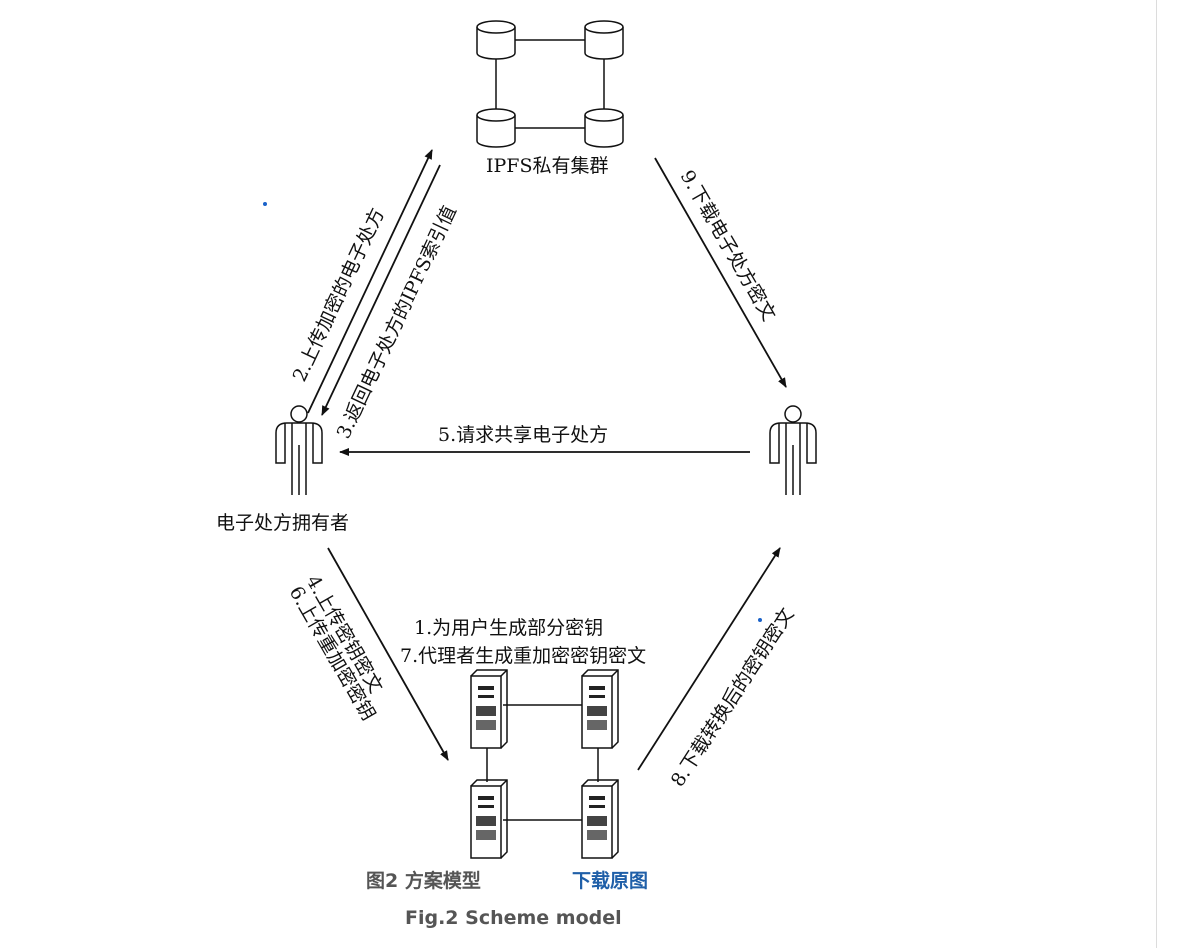 The height and width of the screenshot is (948, 1187). I want to click on requester-person-icon, so click(793, 450).